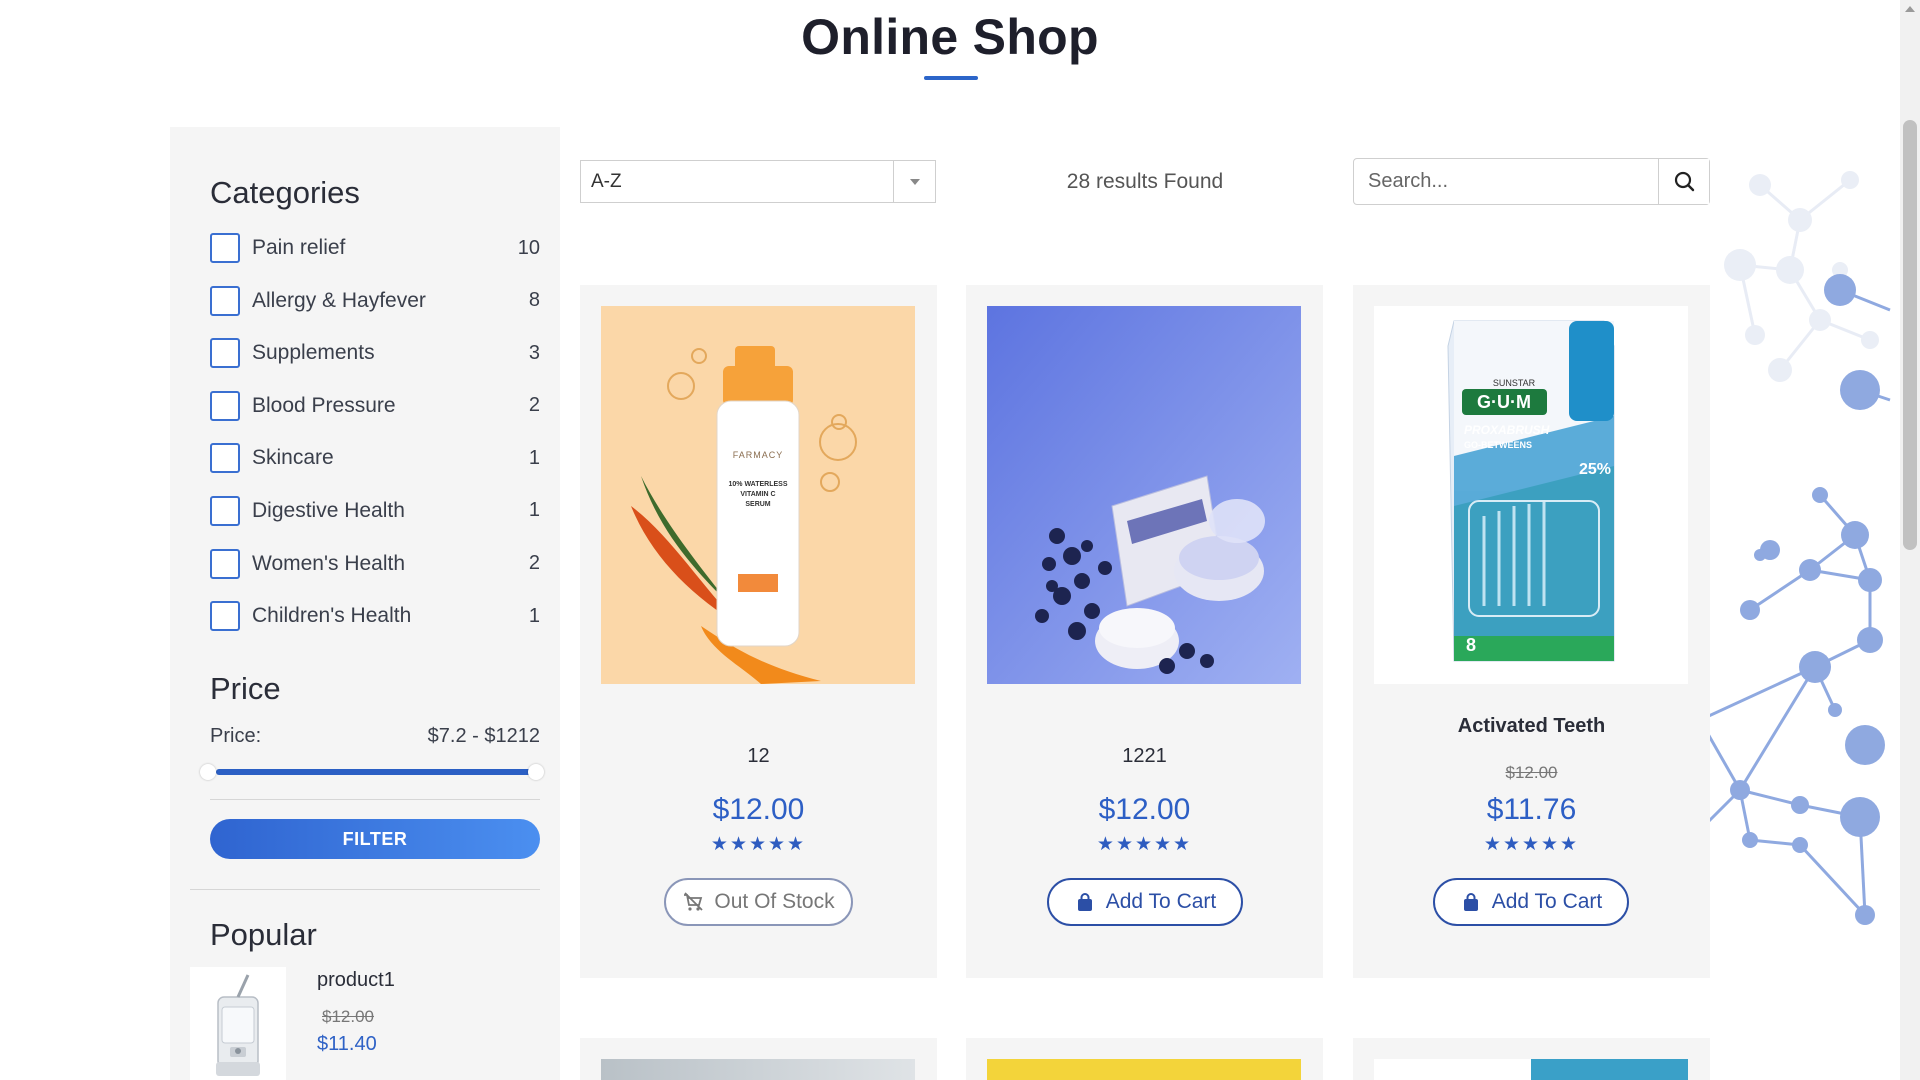  Describe the element at coordinates (758, 181) in the screenshot. I see `sort-select: A-Z` at that location.